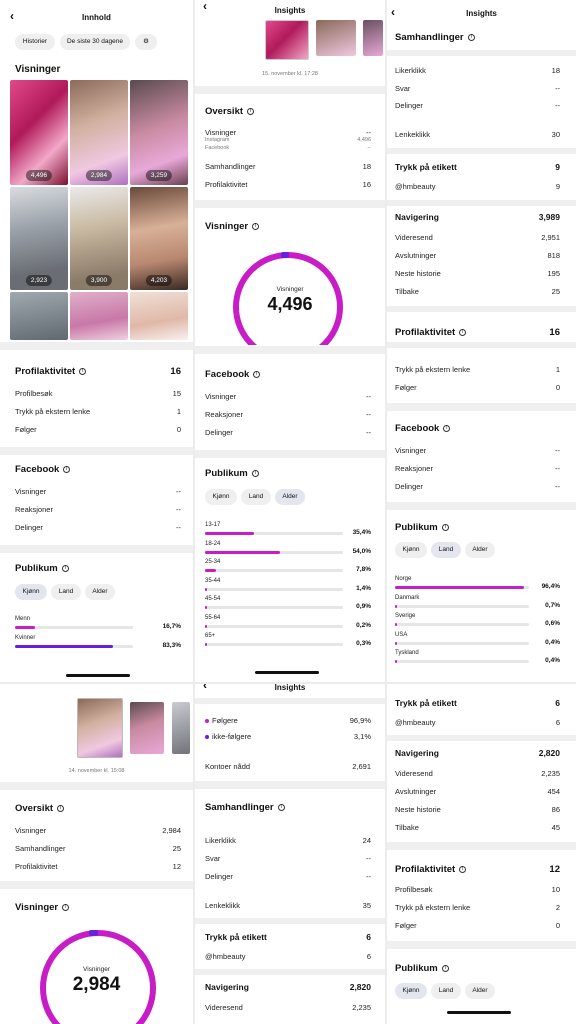 This screenshot has width=576, height=1024. What do you see at coordinates (99, 238) in the screenshot?
I see `story-thumbnail: 3,900` at bounding box center [99, 238].